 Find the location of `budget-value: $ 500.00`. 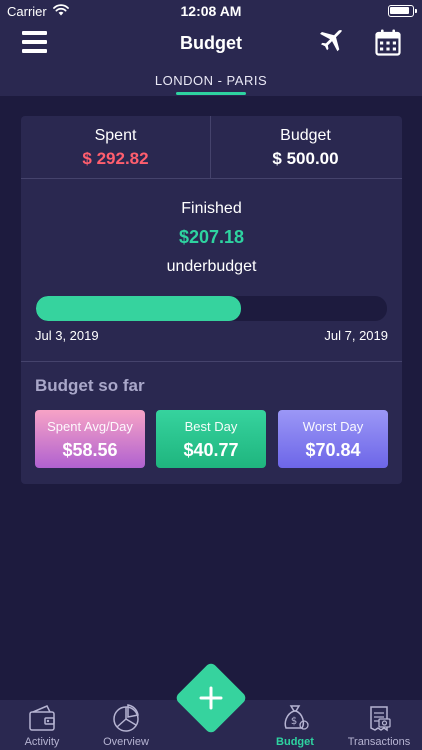

budget-value: $ 500.00 is located at coordinates (305, 159).